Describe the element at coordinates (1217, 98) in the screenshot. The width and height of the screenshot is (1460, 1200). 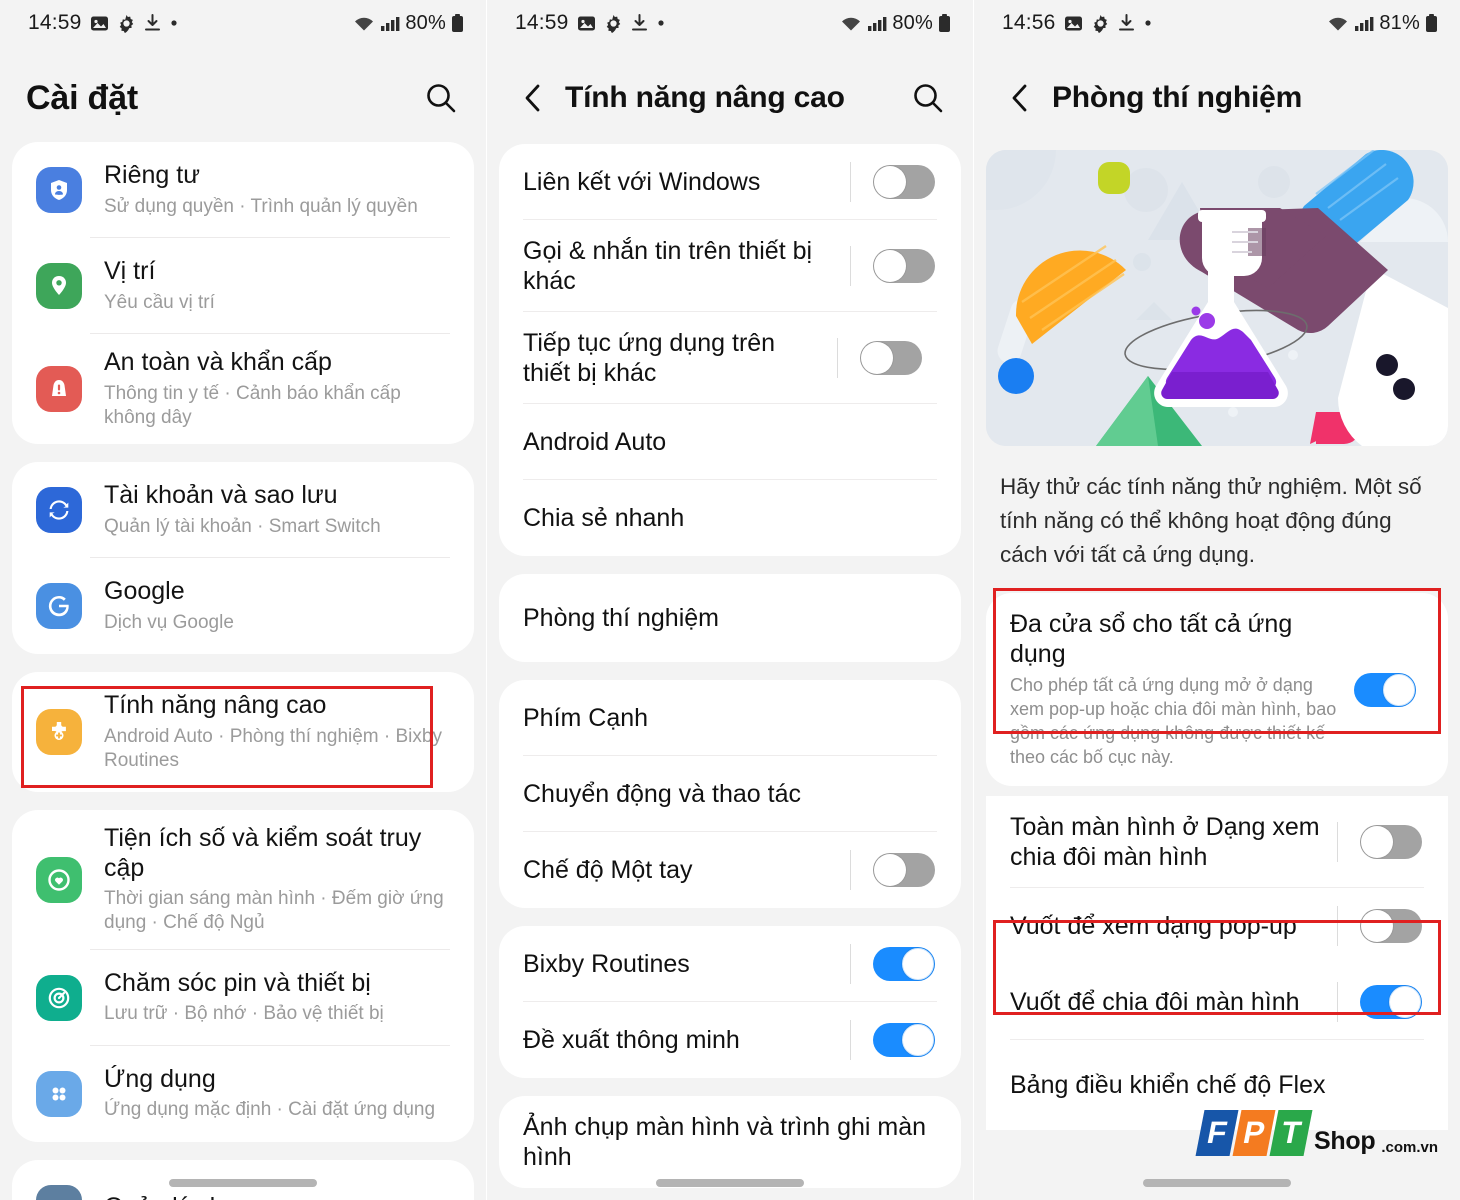
I see `app-bar-labs: Phòng thí nghiệm` at that location.